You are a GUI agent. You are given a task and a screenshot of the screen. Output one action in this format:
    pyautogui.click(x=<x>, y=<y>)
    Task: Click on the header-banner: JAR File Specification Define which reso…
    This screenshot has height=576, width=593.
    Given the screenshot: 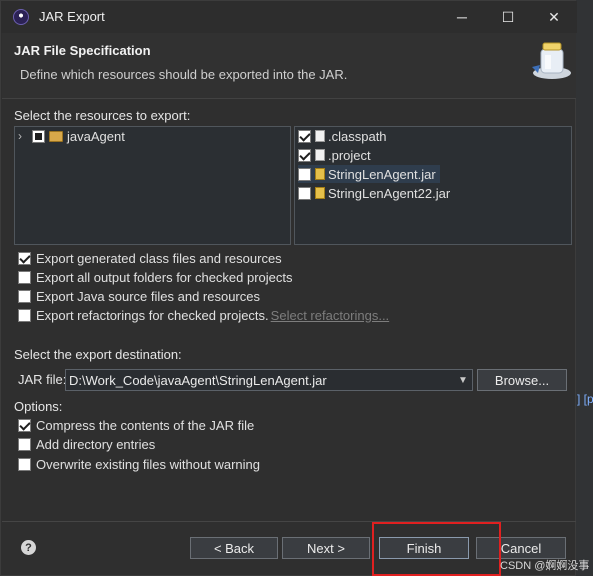 What is the action you would take?
    pyautogui.click(x=289, y=66)
    